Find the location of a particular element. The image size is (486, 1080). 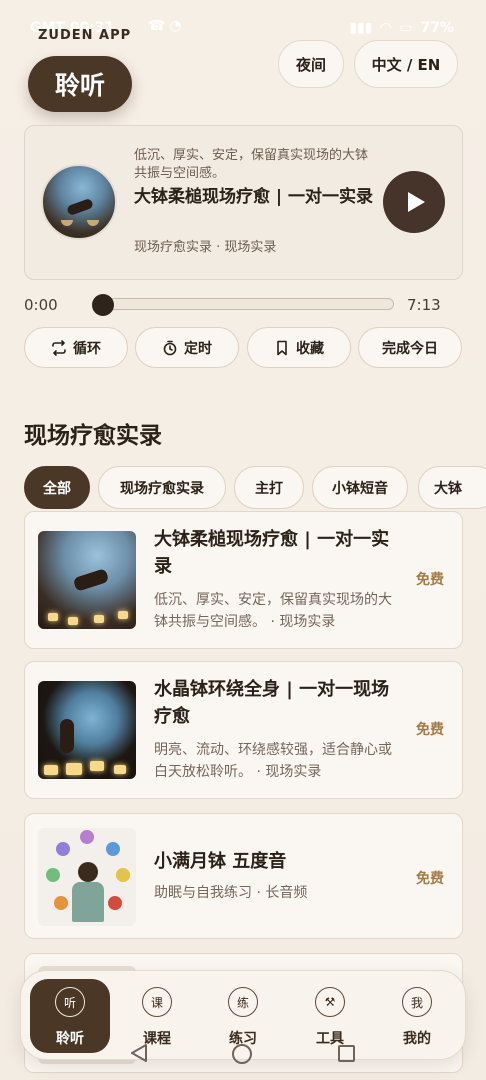

total-time: 7:13 is located at coordinates (424, 305).